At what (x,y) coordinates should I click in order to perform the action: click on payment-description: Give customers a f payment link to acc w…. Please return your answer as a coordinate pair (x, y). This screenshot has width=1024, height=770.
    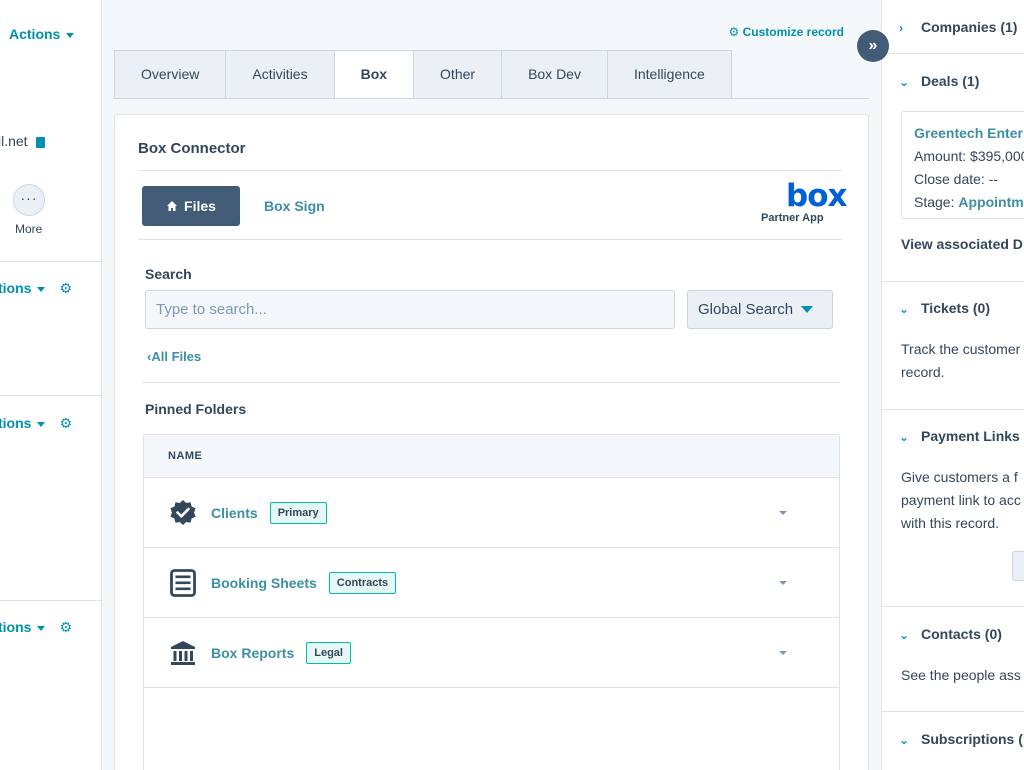
    Looking at the image, I should click on (961, 500).